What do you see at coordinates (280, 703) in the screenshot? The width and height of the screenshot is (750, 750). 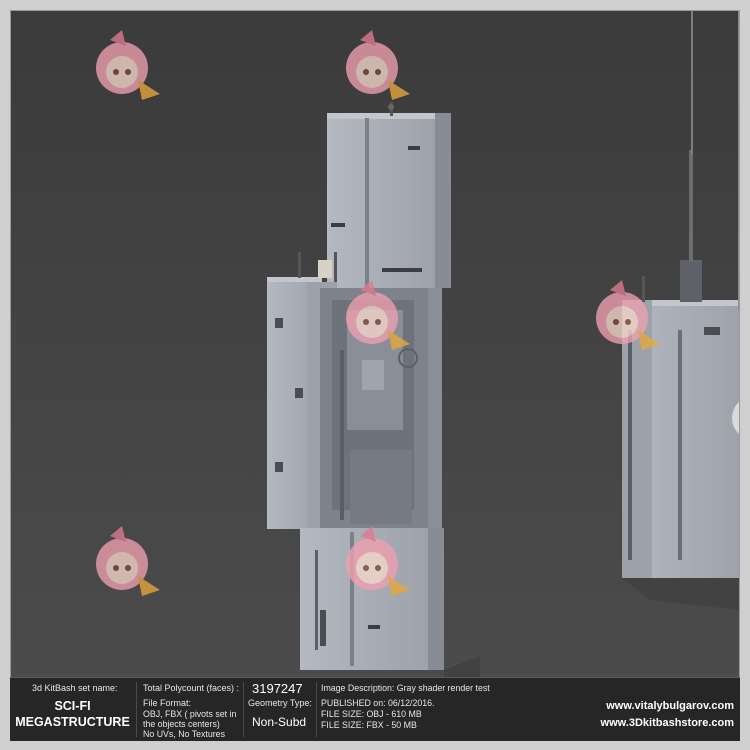 I see `geometry-label: Geometry Type:` at bounding box center [280, 703].